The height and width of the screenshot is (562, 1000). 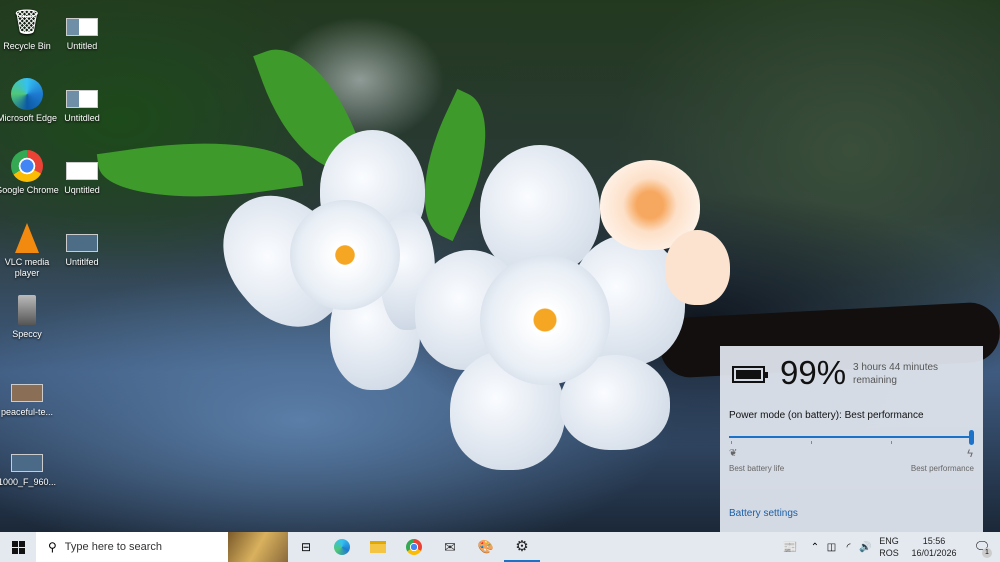 I want to click on slider-track, so click(x=849, y=437).